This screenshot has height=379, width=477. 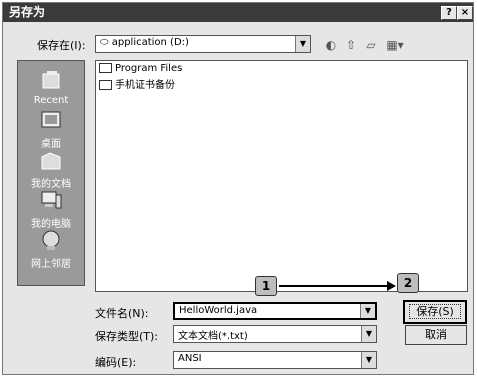 I want to click on filetype-label: 保存类型(T):, so click(x=127, y=336).